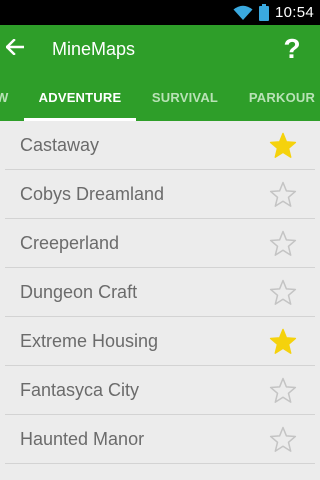  I want to click on map-name: Dungeon Craft, so click(79, 292).